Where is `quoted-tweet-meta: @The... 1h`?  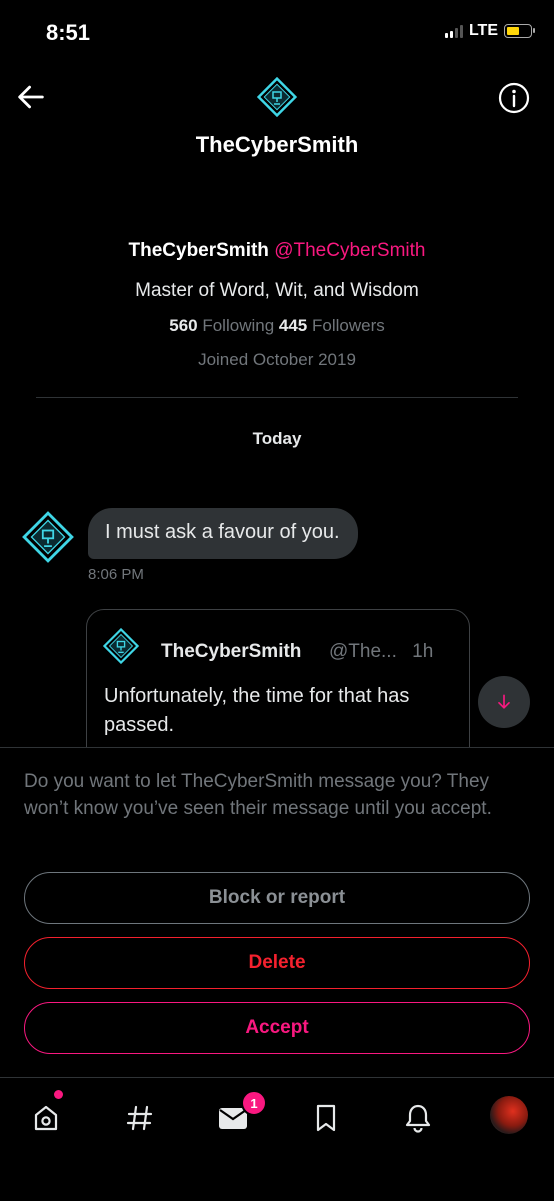
quoted-tweet-meta: @The... 1h is located at coordinates (381, 652).